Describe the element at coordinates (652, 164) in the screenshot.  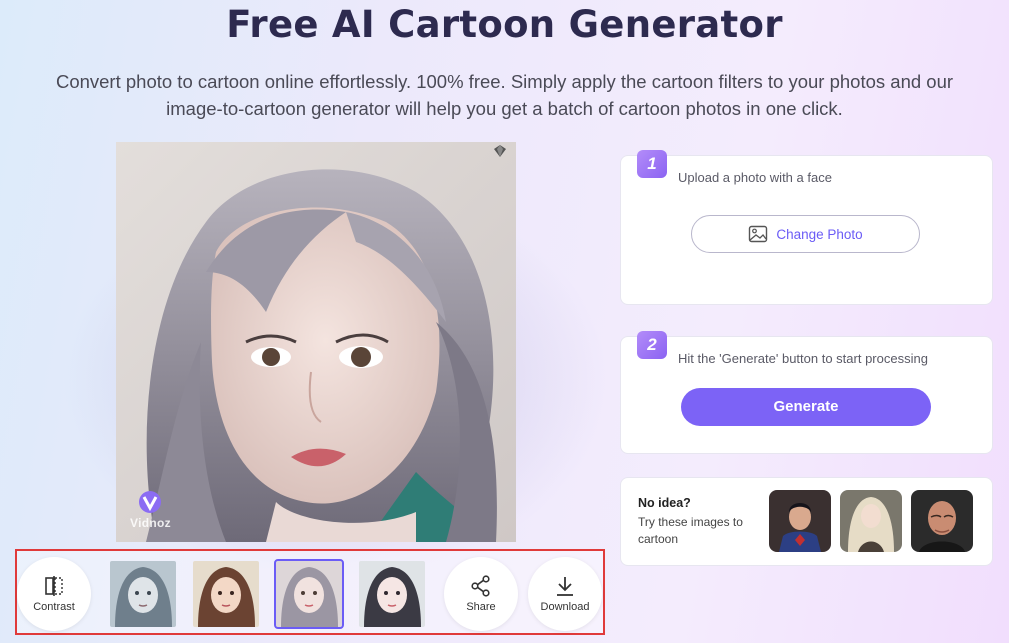
I see `step-1-badge: 1` at that location.